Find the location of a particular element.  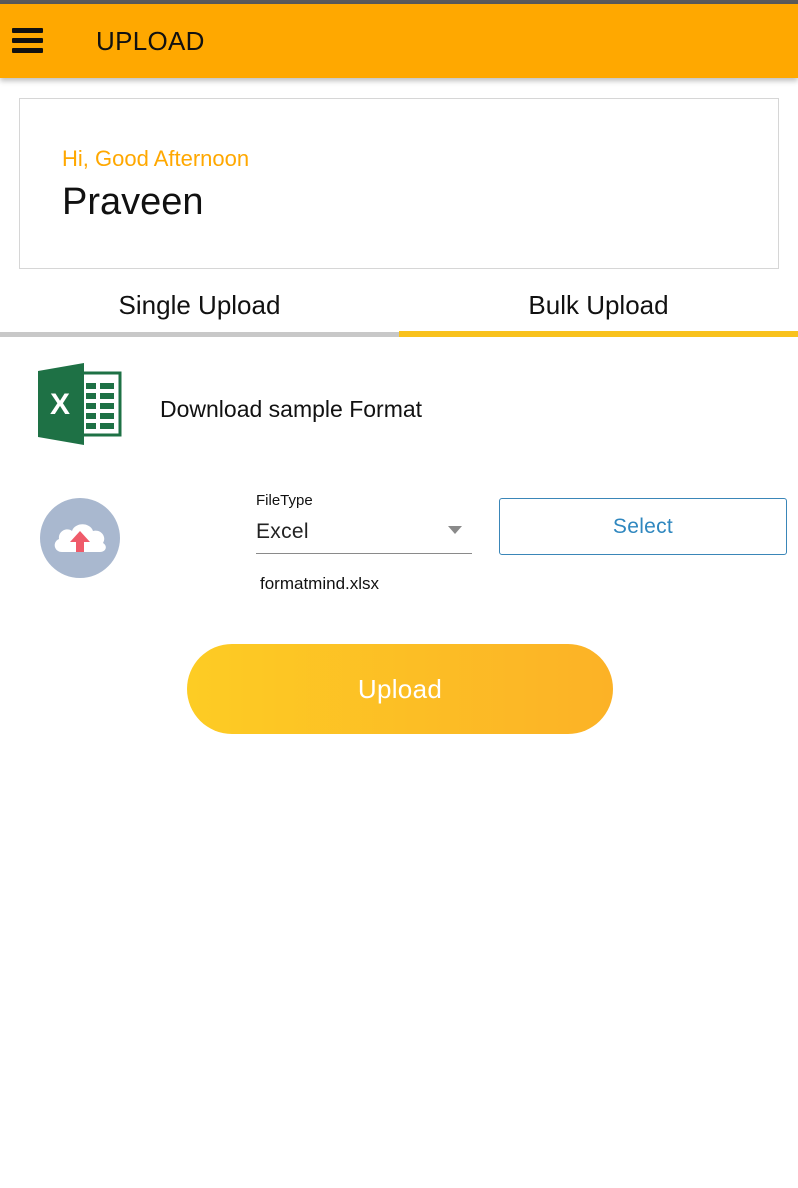

tab-bulk-upload: Bulk Upload is located at coordinates (598, 308).